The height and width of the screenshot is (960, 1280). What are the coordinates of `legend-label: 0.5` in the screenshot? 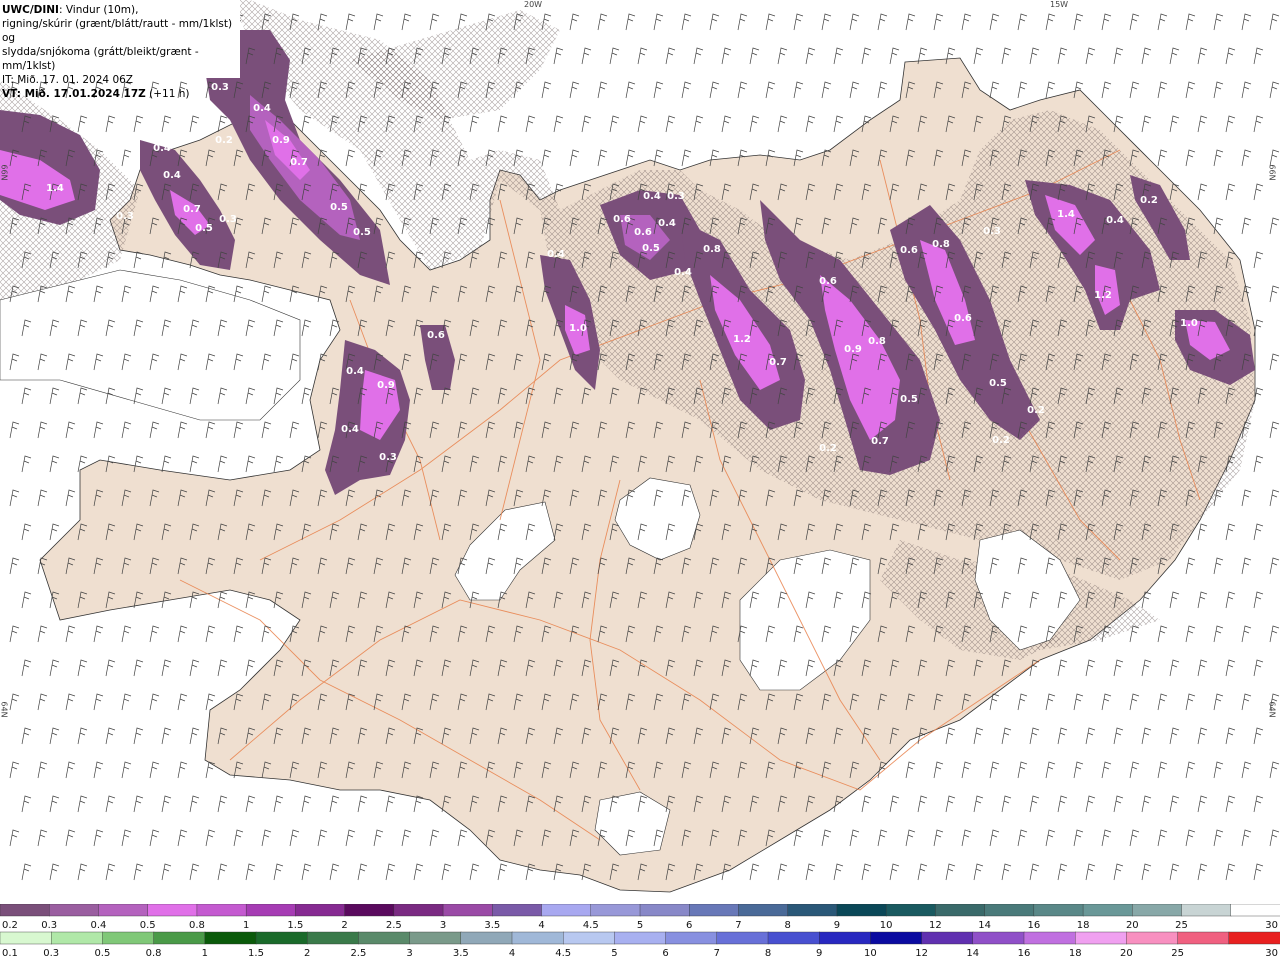 It's located at (102, 953).